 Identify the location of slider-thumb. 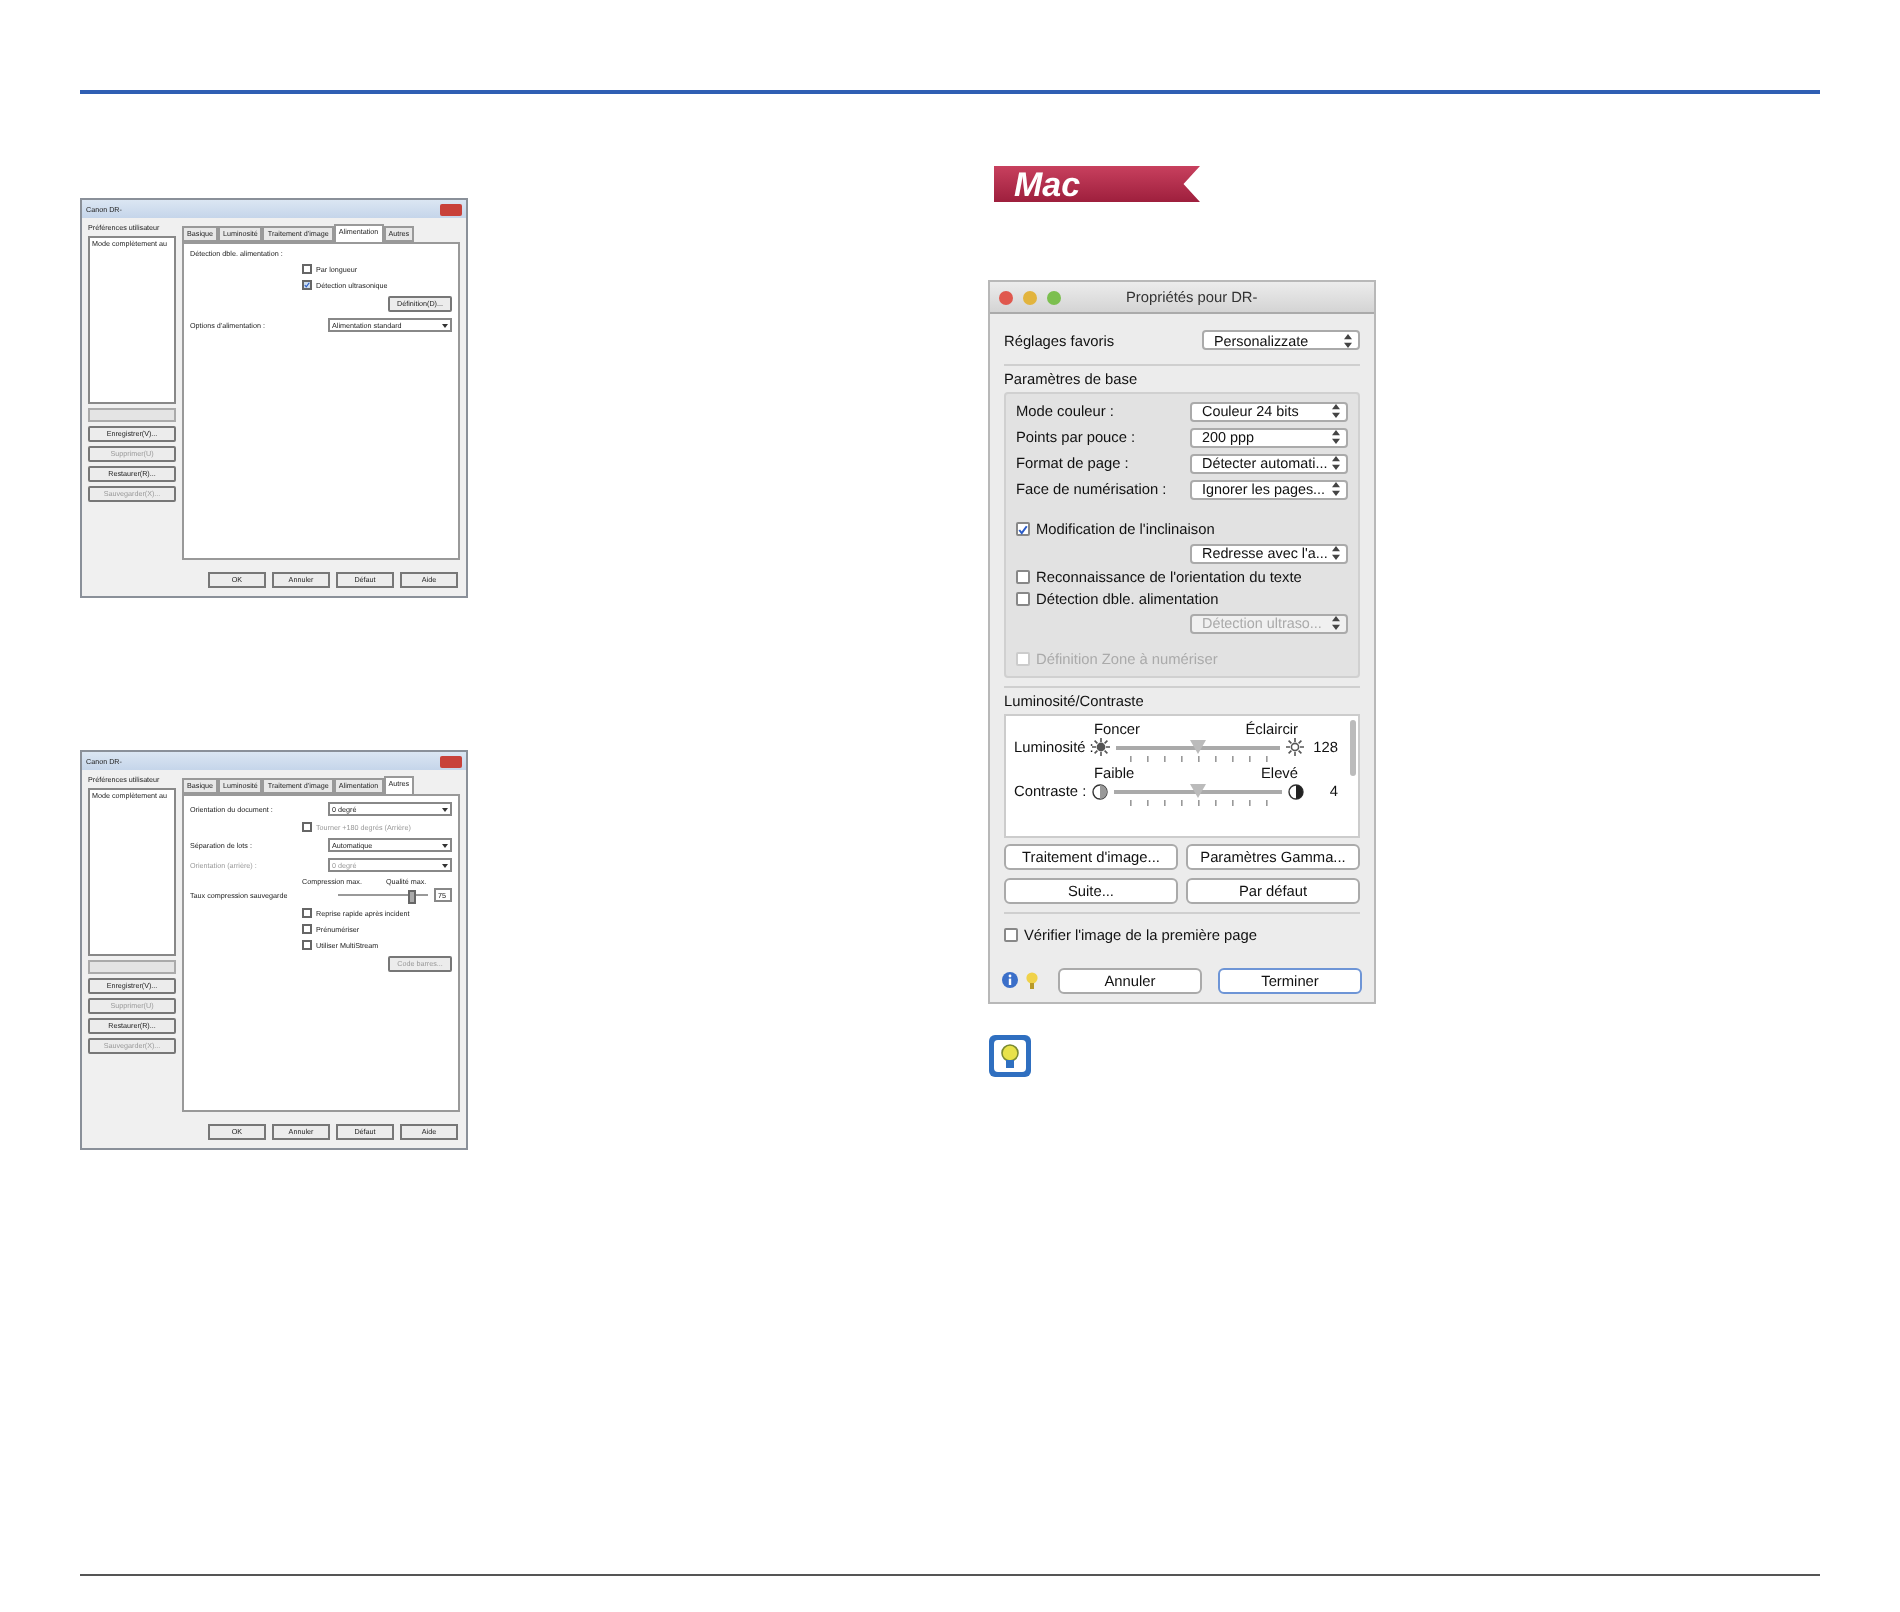
(412, 897).